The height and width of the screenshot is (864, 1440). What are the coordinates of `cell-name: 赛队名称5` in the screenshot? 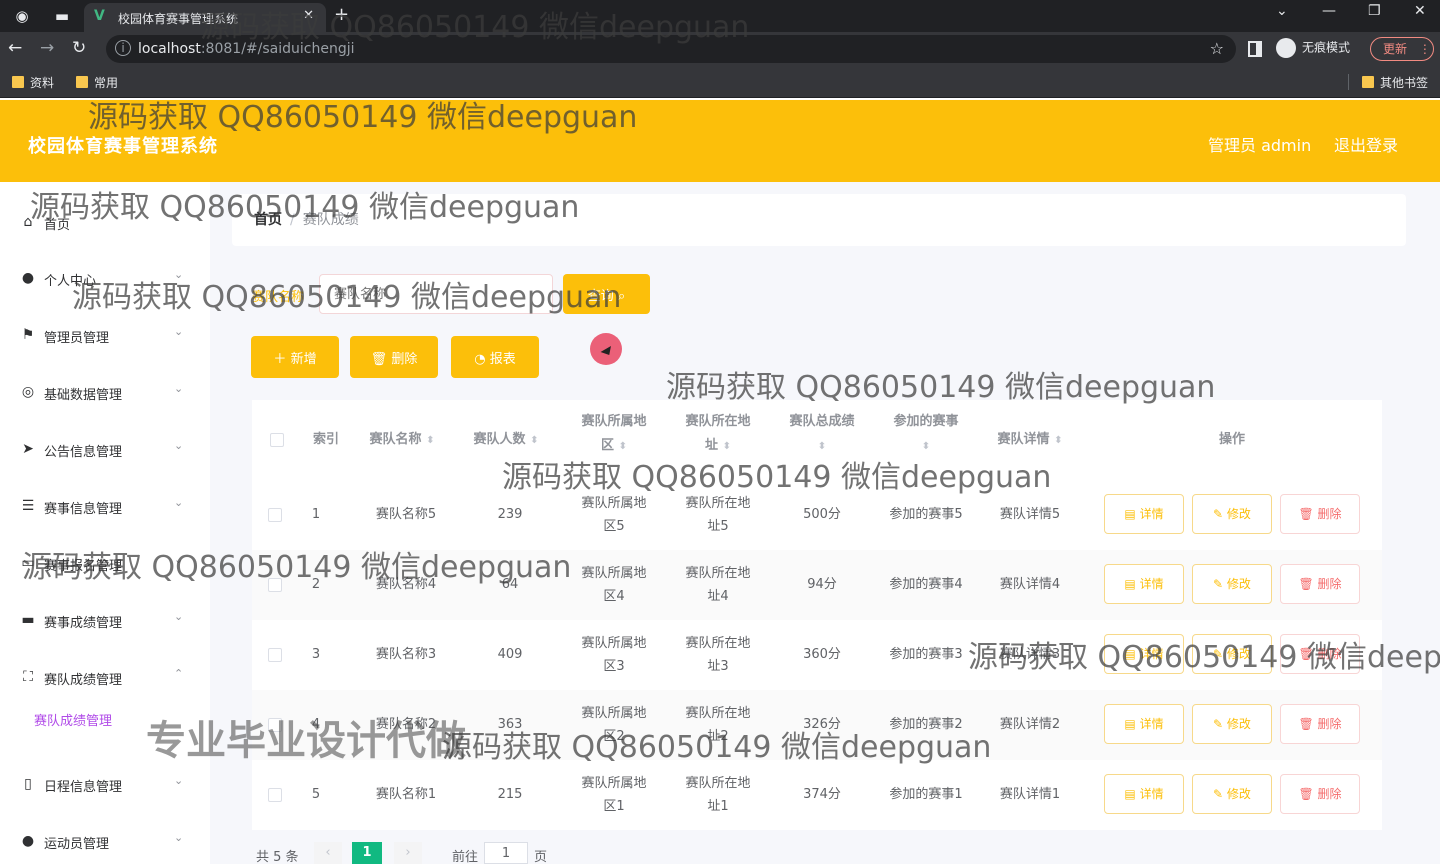 It's located at (406, 514).